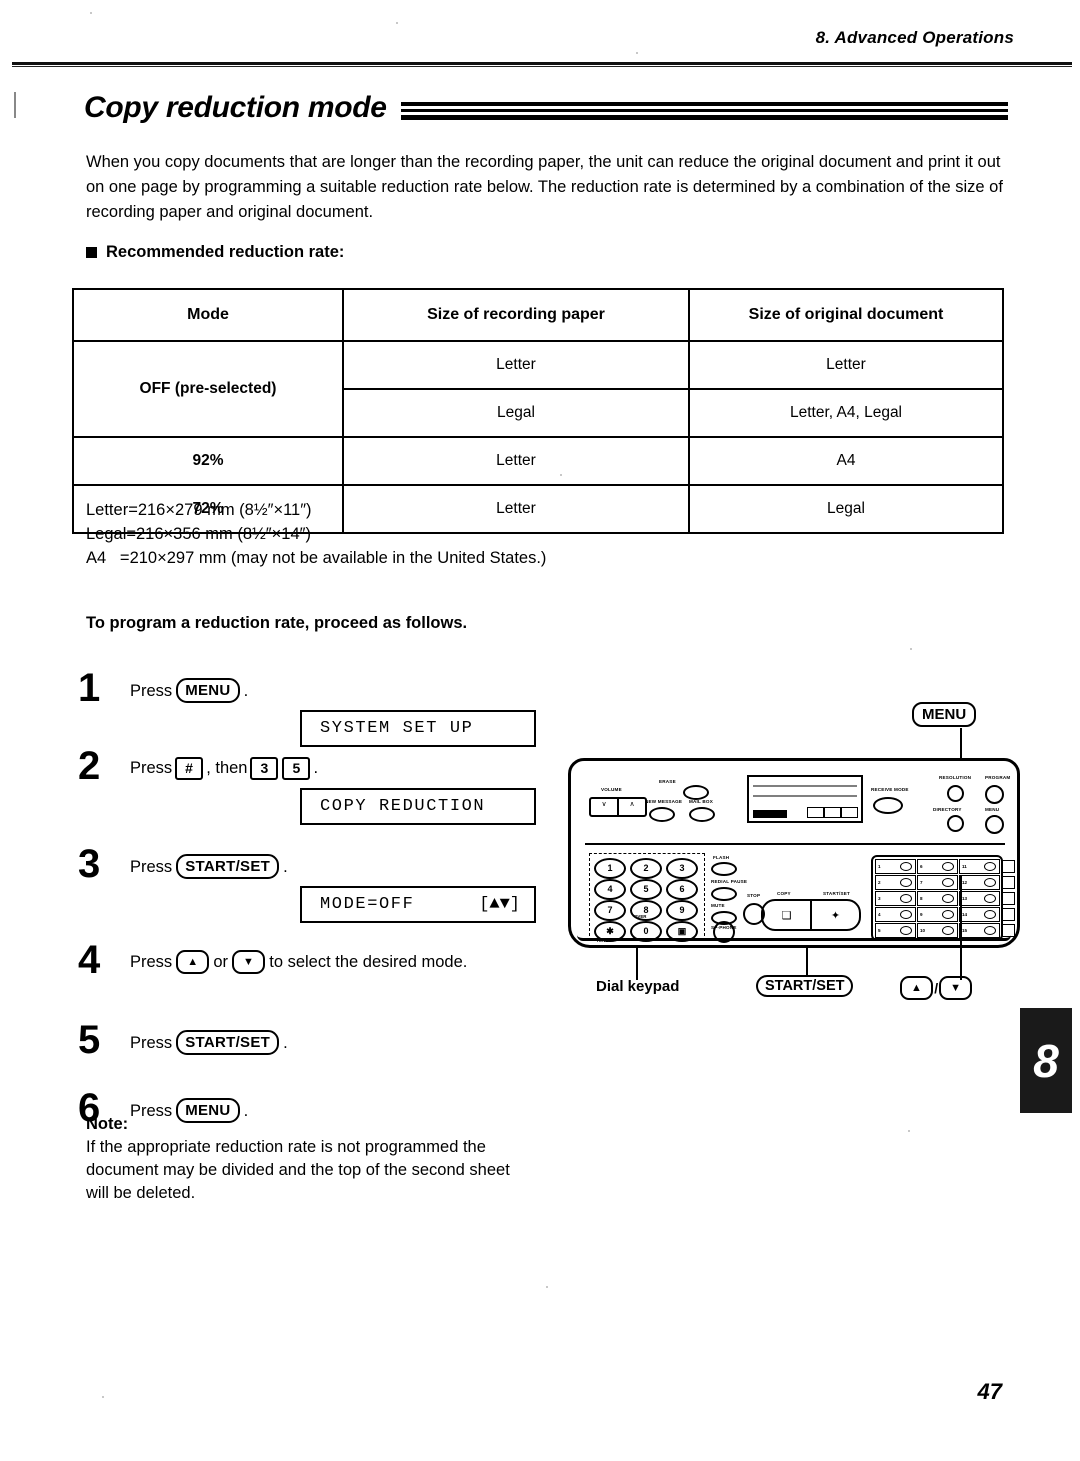 The height and width of the screenshot is (1461, 1080). What do you see at coordinates (895, 866) in the screenshot?
I see `station-key-1: 1` at bounding box center [895, 866].